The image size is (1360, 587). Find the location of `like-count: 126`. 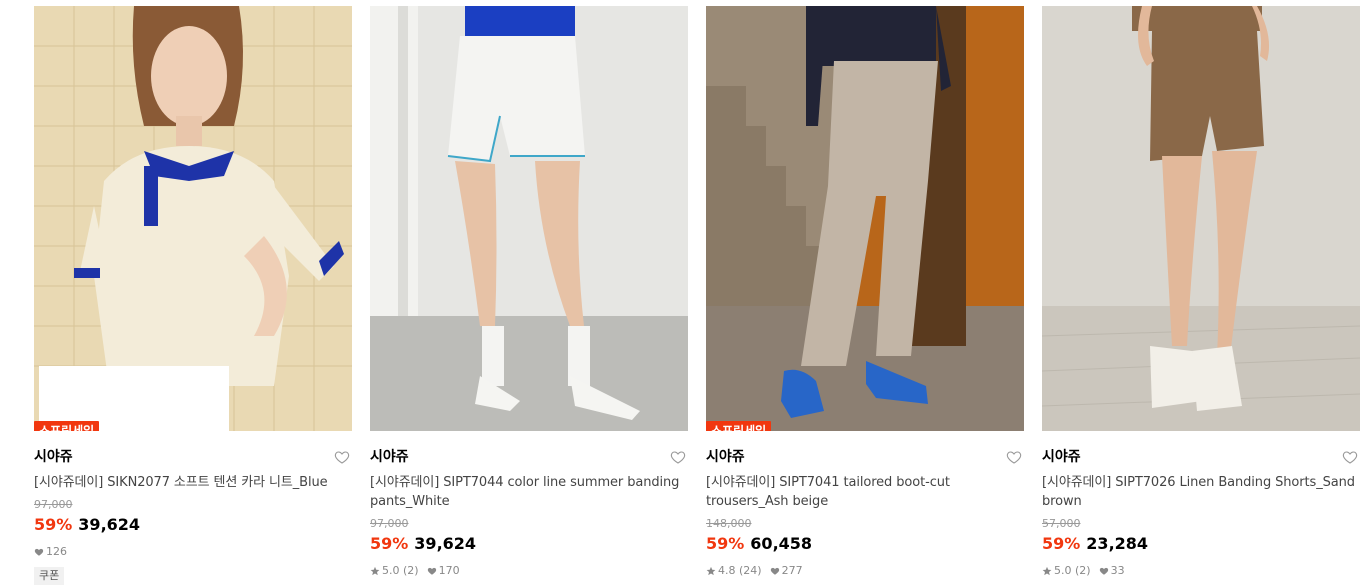

like-count: 126 is located at coordinates (56, 551).